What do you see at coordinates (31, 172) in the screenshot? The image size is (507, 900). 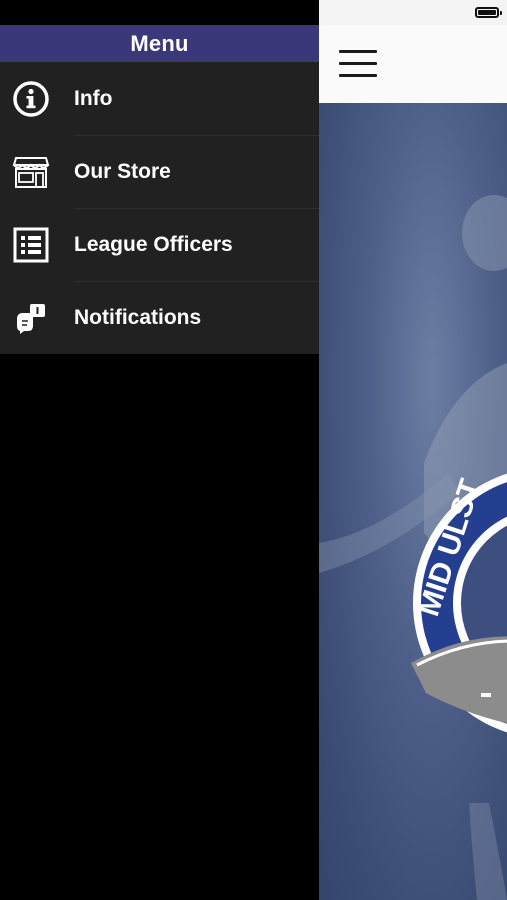 I see `store-icon` at bounding box center [31, 172].